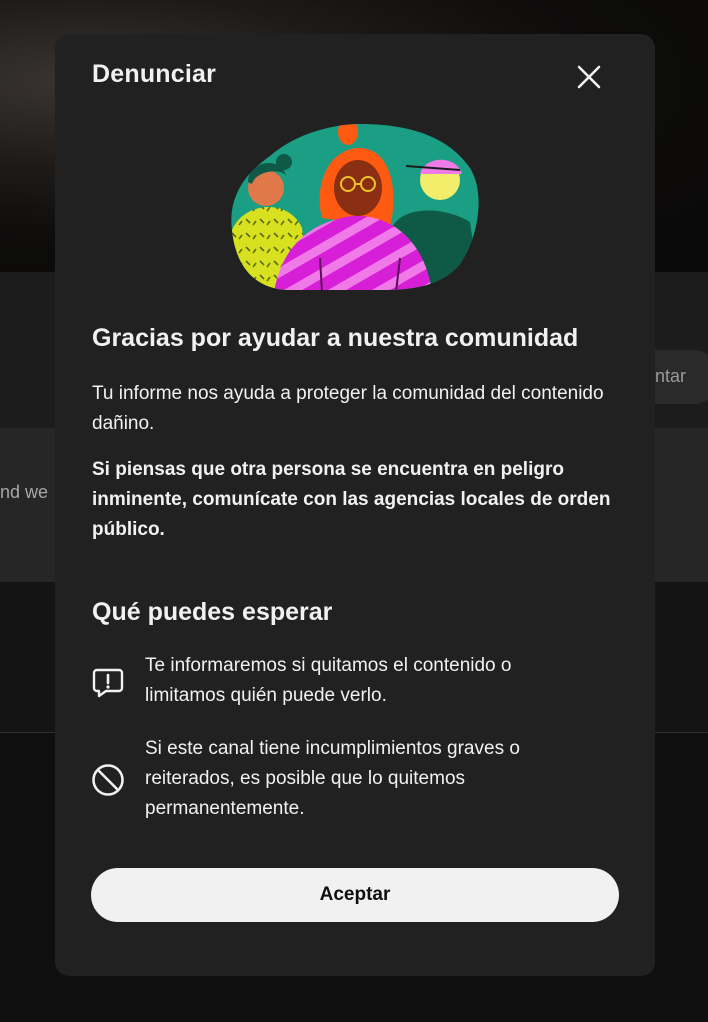 This screenshot has height=1022, width=708. Describe the element at coordinates (335, 338) in the screenshot. I see `thanks-heading: Gracias por ayudar a nuestra comunidad` at that location.